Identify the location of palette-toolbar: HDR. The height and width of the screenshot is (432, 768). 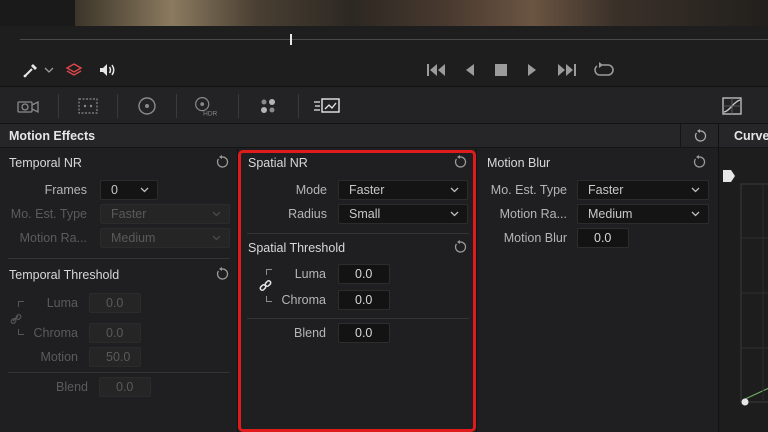
(384, 105).